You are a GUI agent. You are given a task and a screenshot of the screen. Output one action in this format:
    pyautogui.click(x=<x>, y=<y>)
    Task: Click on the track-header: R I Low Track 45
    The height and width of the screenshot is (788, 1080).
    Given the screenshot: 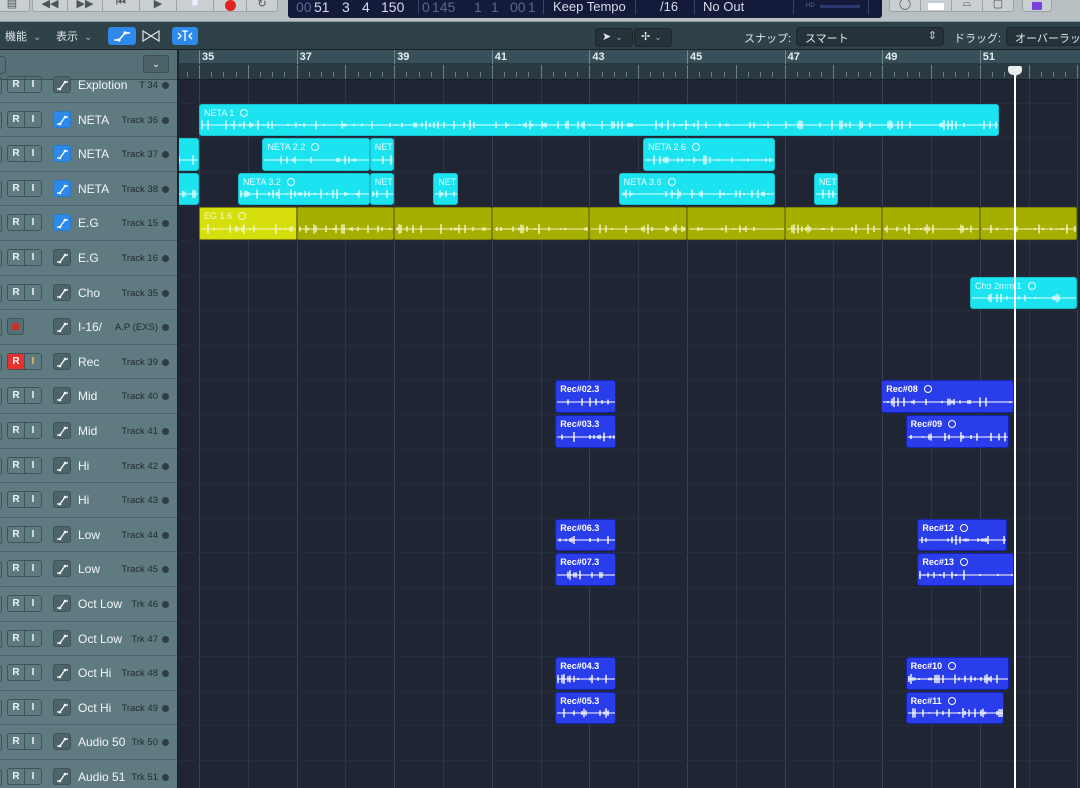 What is the action you would take?
    pyautogui.click(x=88, y=569)
    